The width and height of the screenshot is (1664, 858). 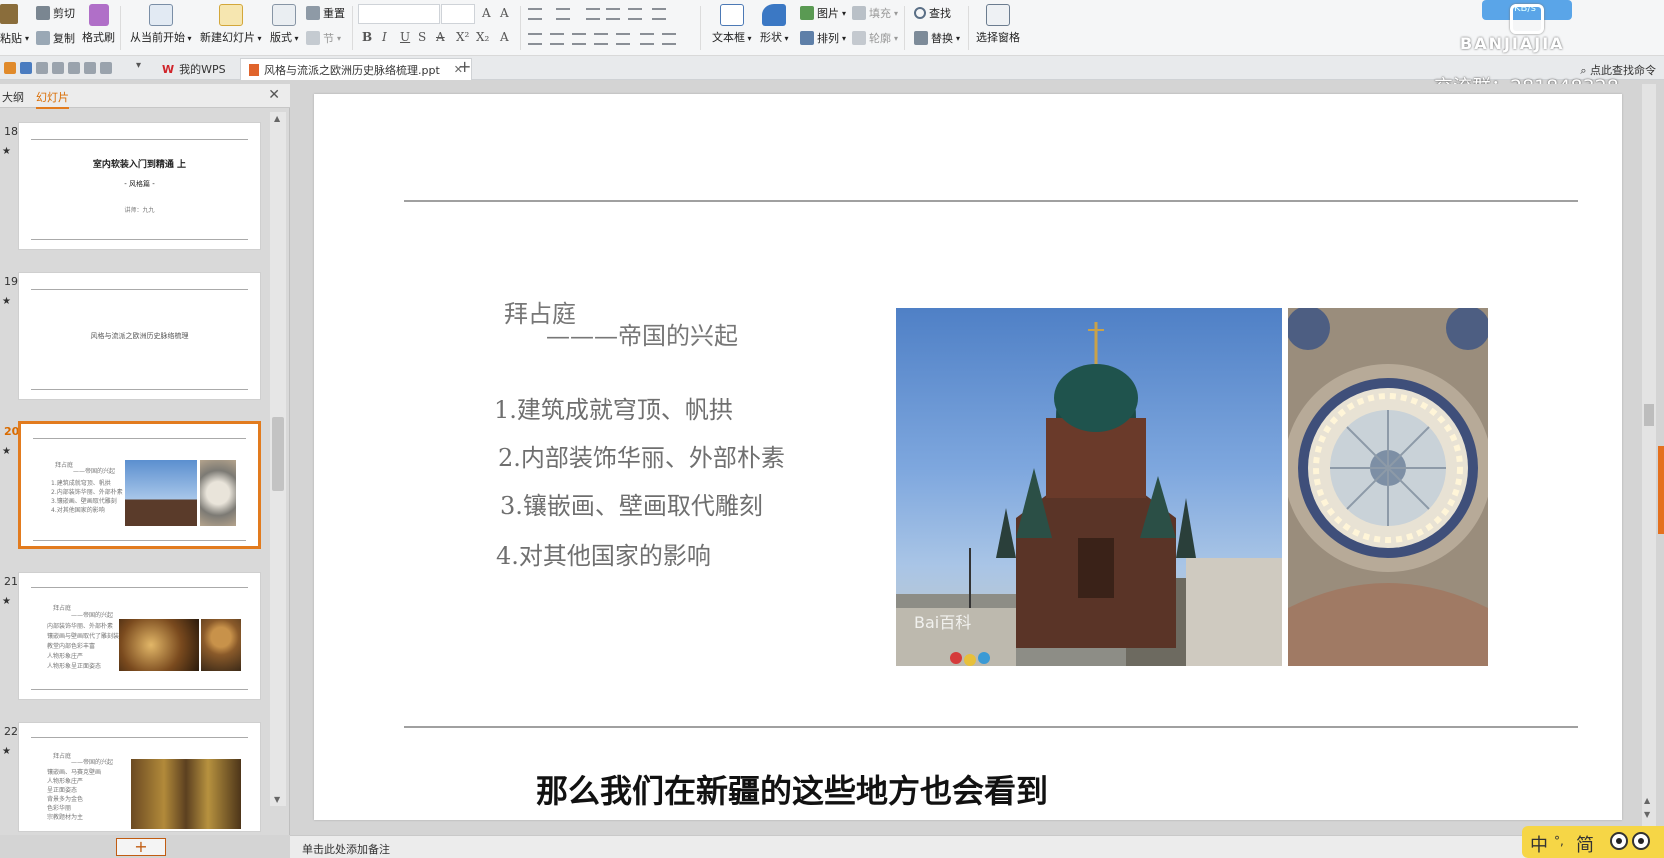 I want to click on reset-button: 重置, so click(x=325, y=13).